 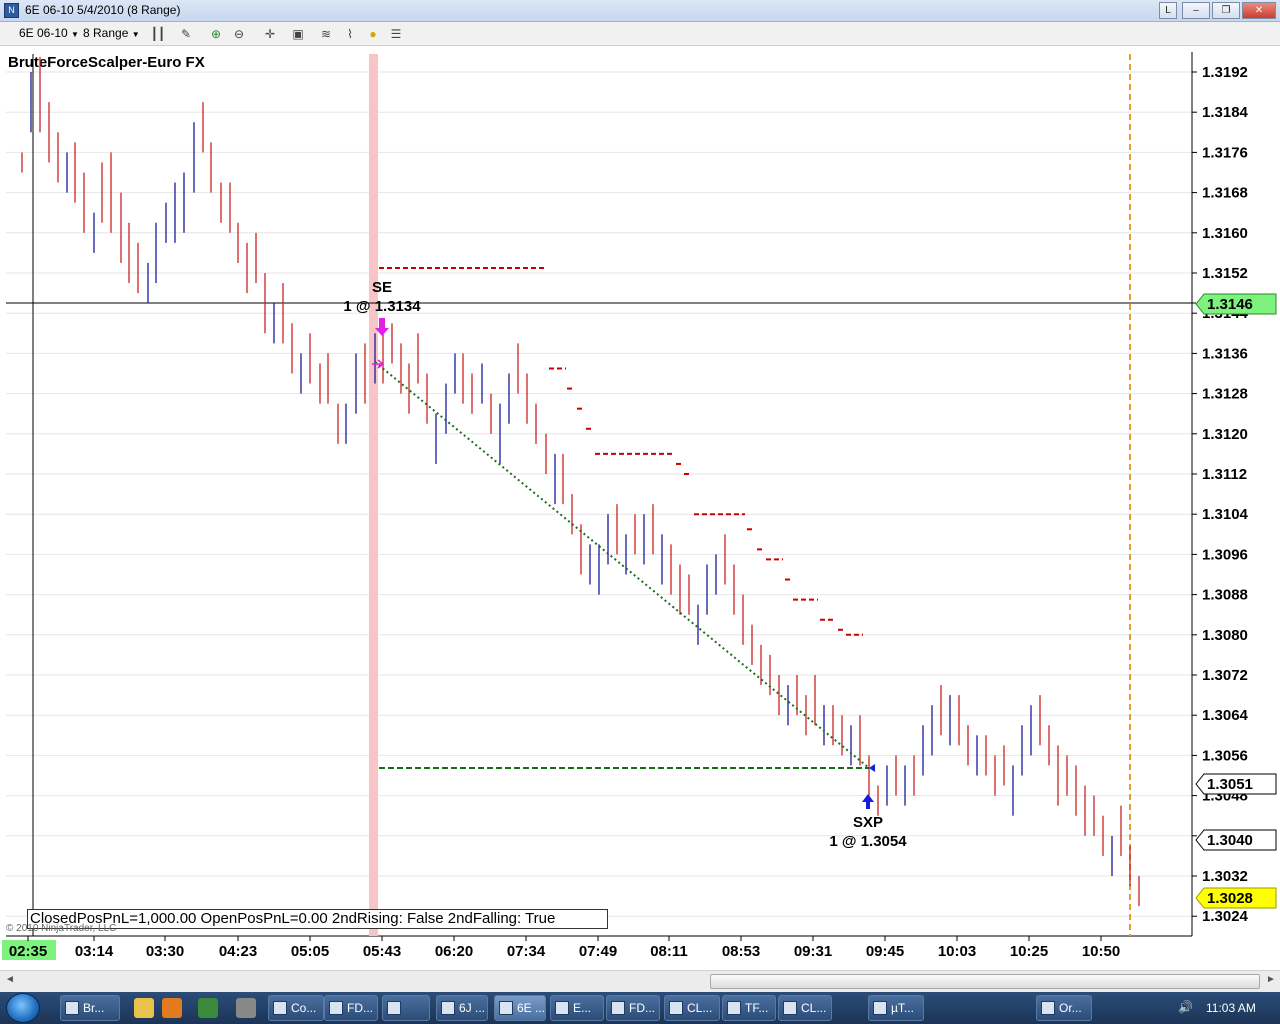 What do you see at coordinates (1225, 595) in the screenshot?
I see `y-tick-label: 1.3088` at bounding box center [1225, 595].